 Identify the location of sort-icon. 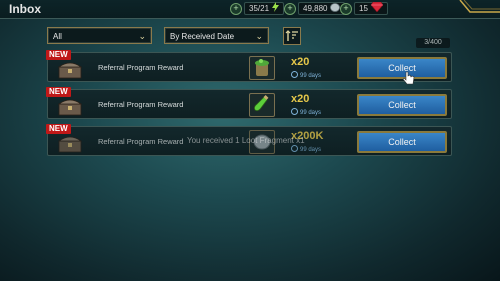
(291, 35).